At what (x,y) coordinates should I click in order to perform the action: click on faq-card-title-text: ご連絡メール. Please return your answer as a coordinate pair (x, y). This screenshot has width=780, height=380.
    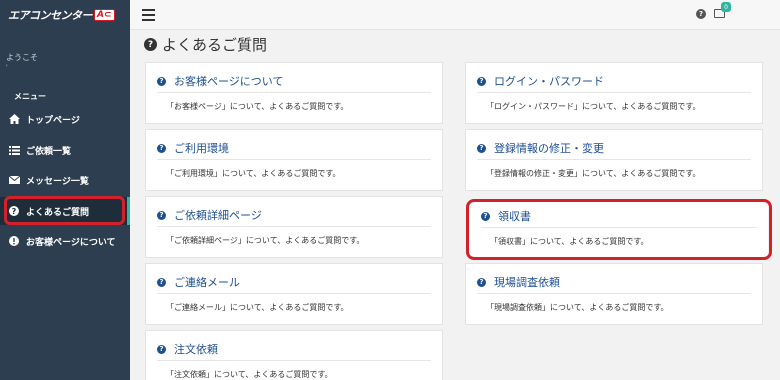
    Looking at the image, I should click on (207, 282).